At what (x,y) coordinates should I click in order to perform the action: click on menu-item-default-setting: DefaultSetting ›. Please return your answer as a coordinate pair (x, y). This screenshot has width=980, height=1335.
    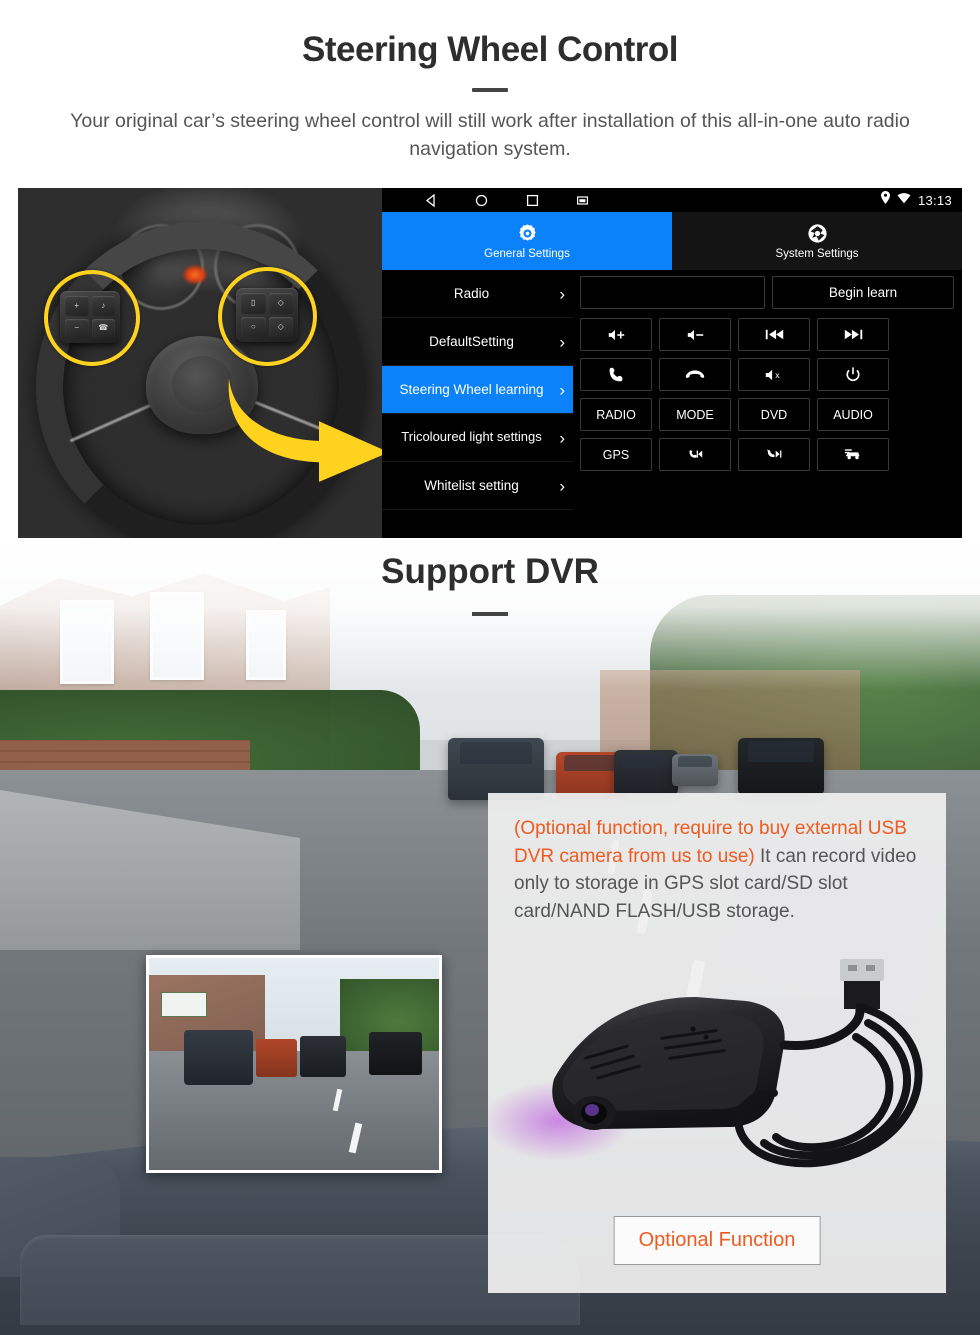
    Looking at the image, I should click on (477, 342).